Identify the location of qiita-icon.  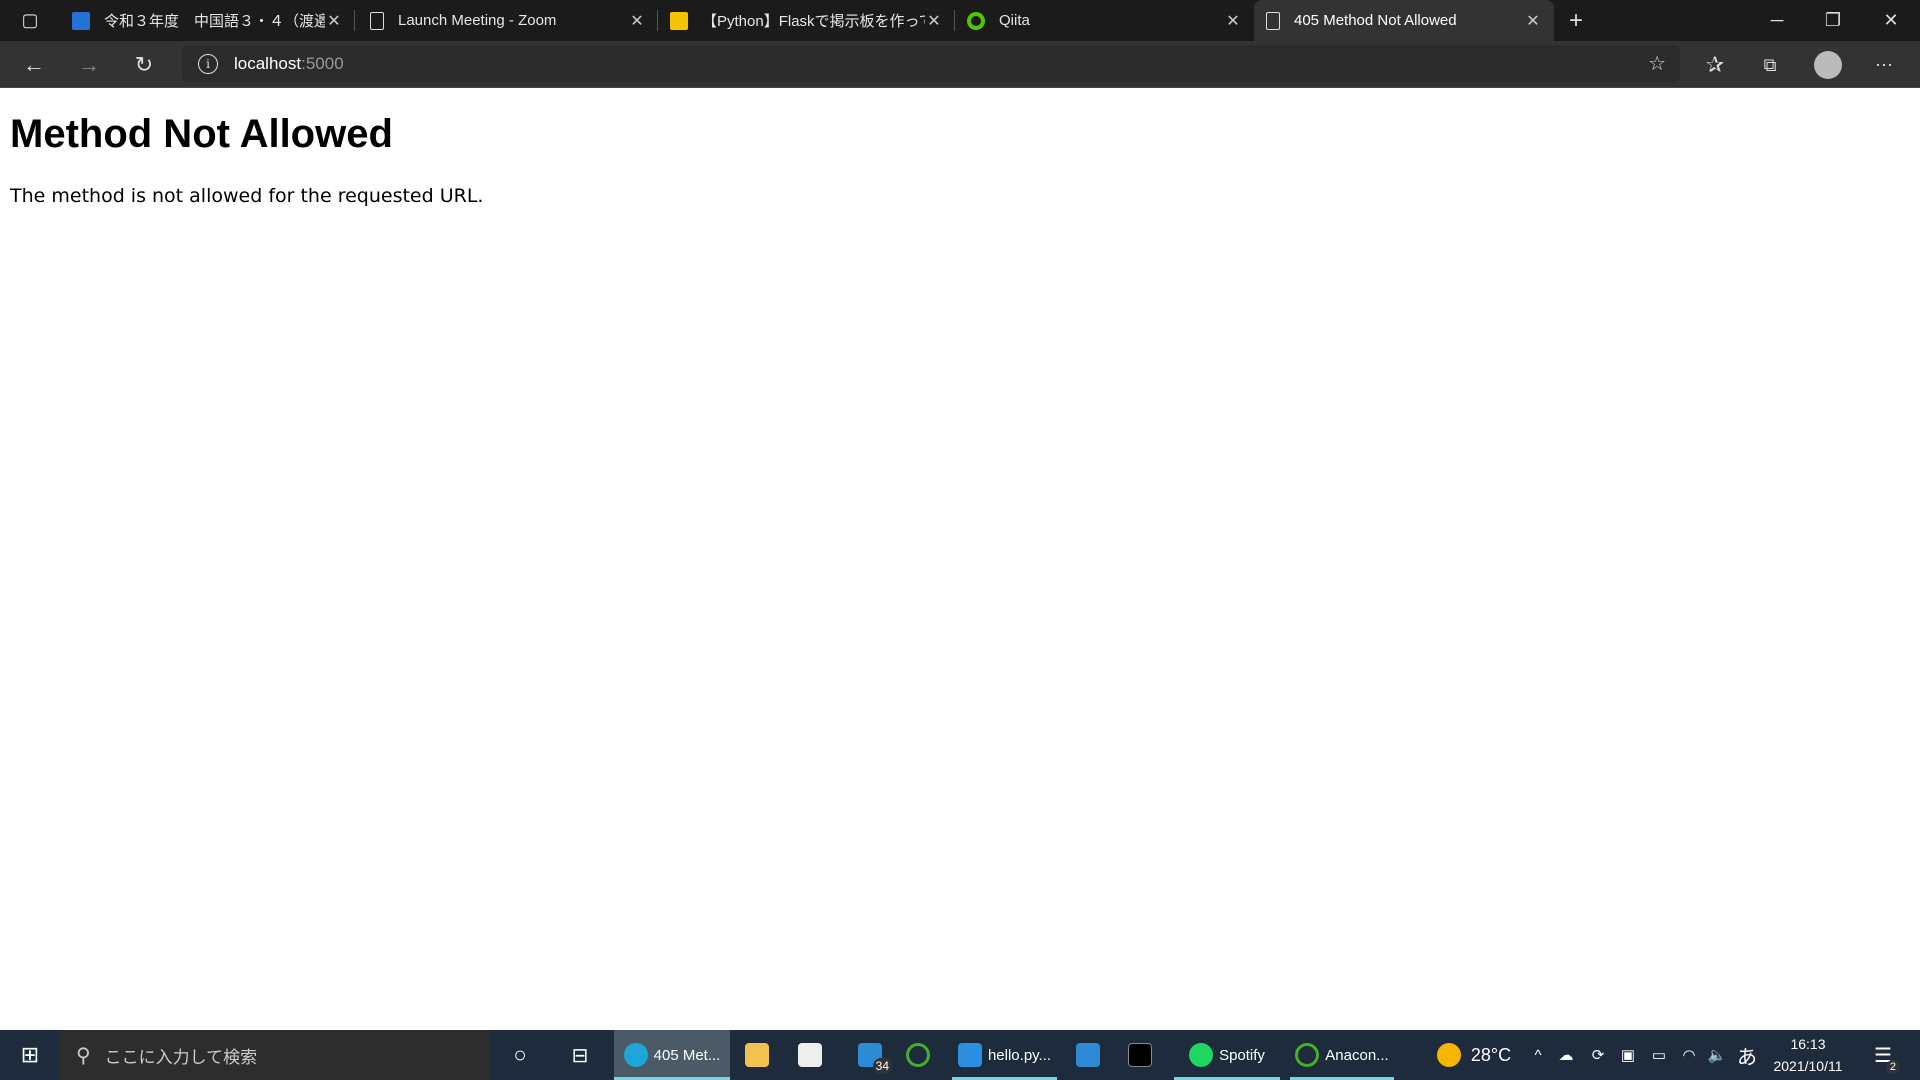
(976, 20).